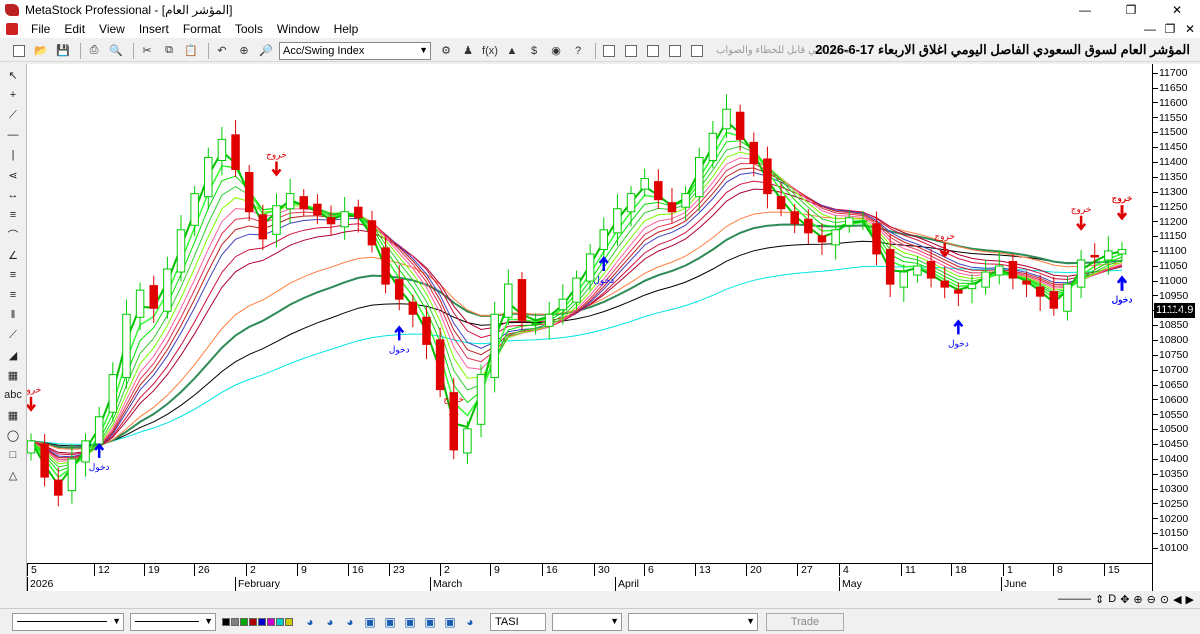 Image resolution: width=1200 pixels, height=634 pixels. What do you see at coordinates (40, 29) in the screenshot?
I see `menu-file: File` at bounding box center [40, 29].